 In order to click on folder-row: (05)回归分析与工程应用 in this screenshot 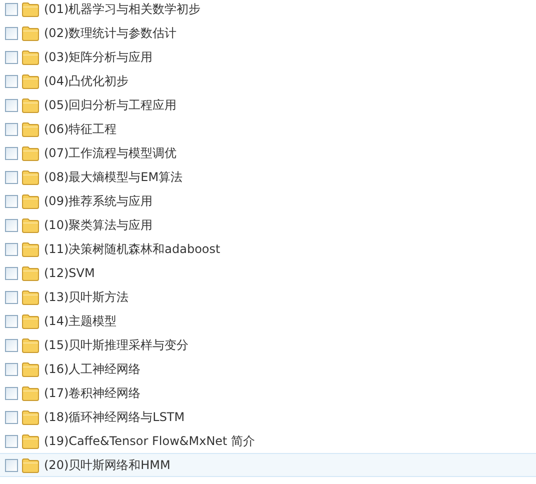, I will do `click(268, 105)`.